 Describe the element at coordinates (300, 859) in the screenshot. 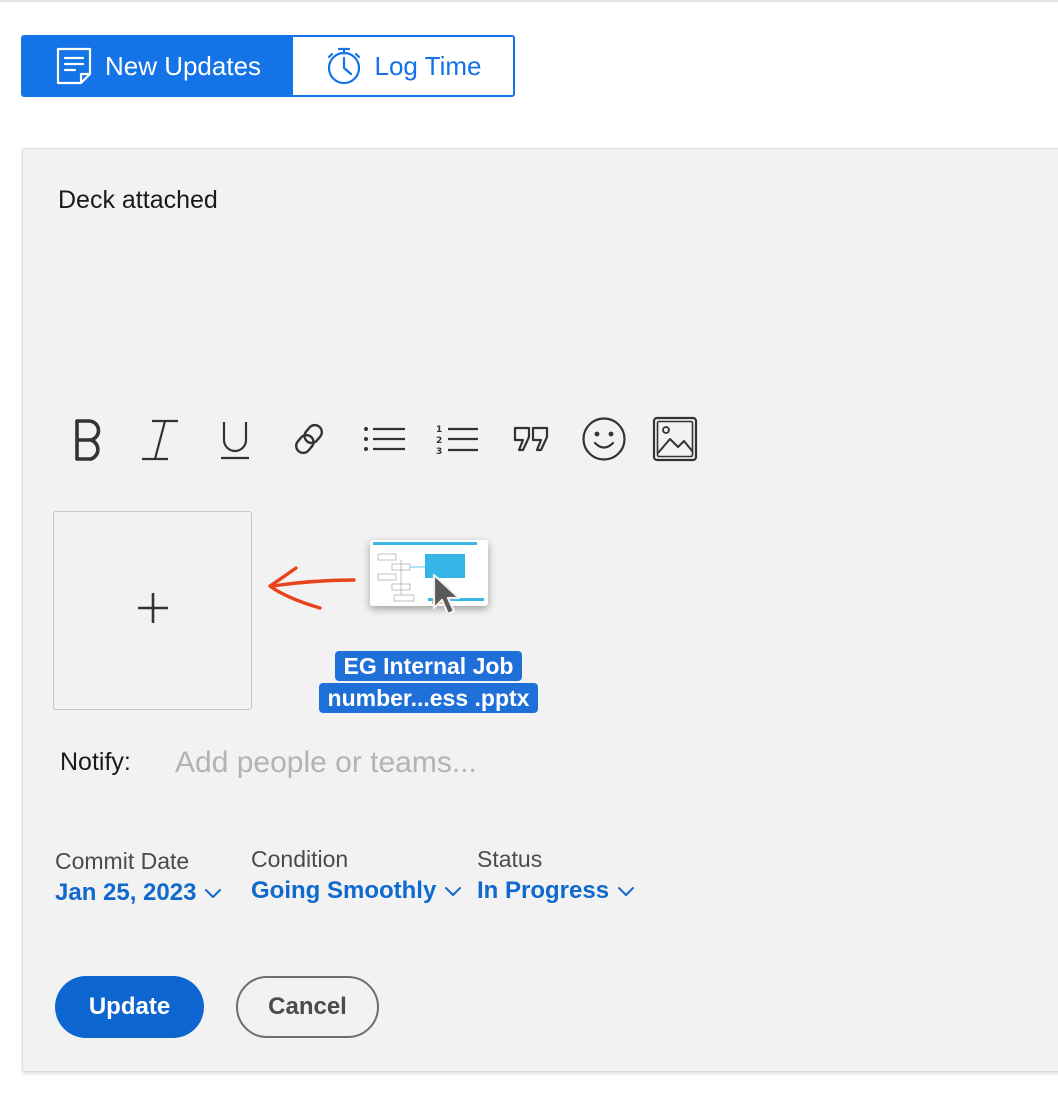

I see `condition-label: Condition` at that location.